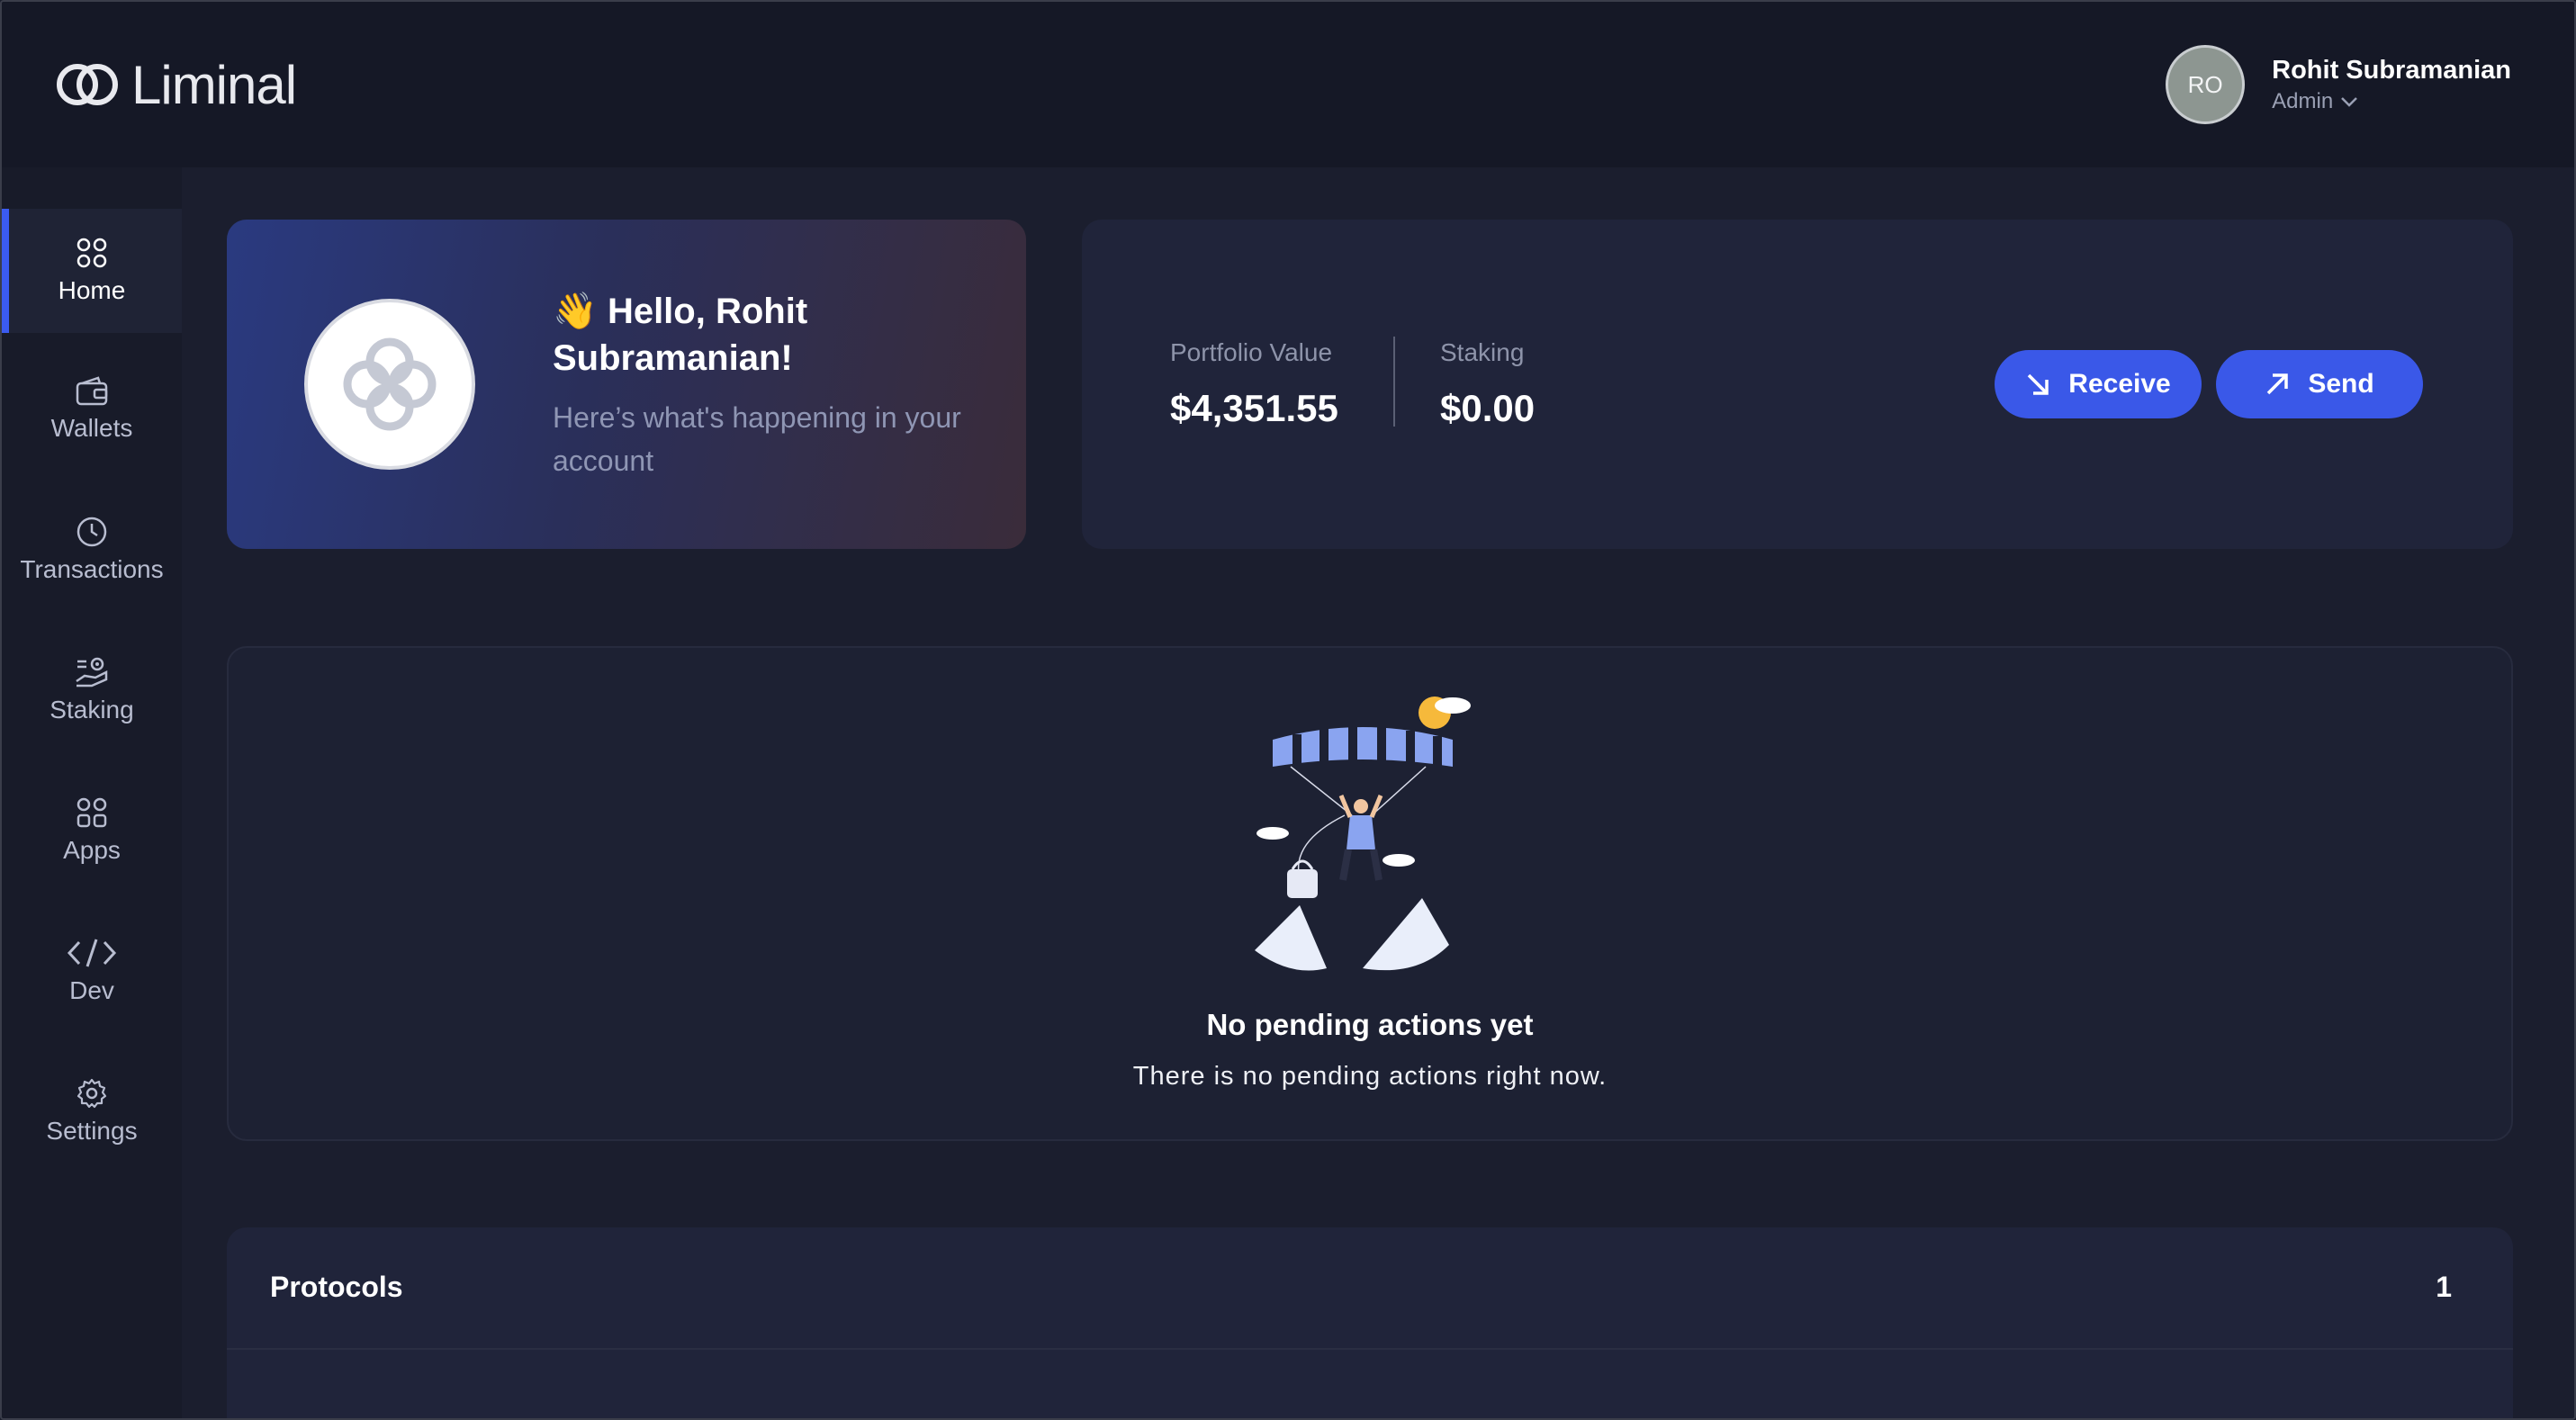 Image resolution: width=2576 pixels, height=1420 pixels. What do you see at coordinates (92, 672) in the screenshot?
I see `staking-hand-icon` at bounding box center [92, 672].